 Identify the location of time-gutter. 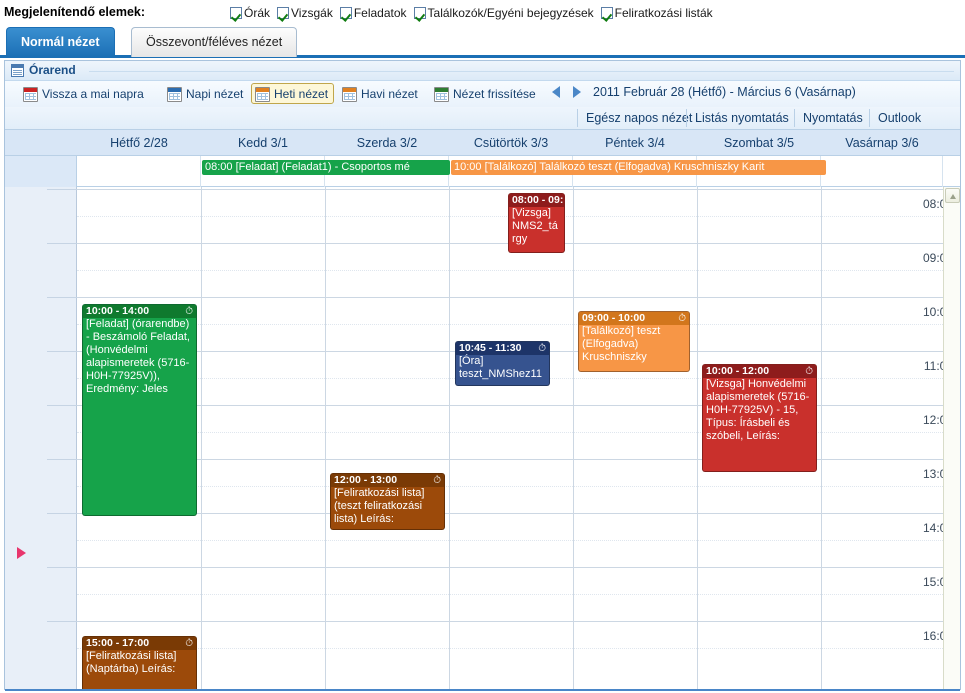
(41, 438).